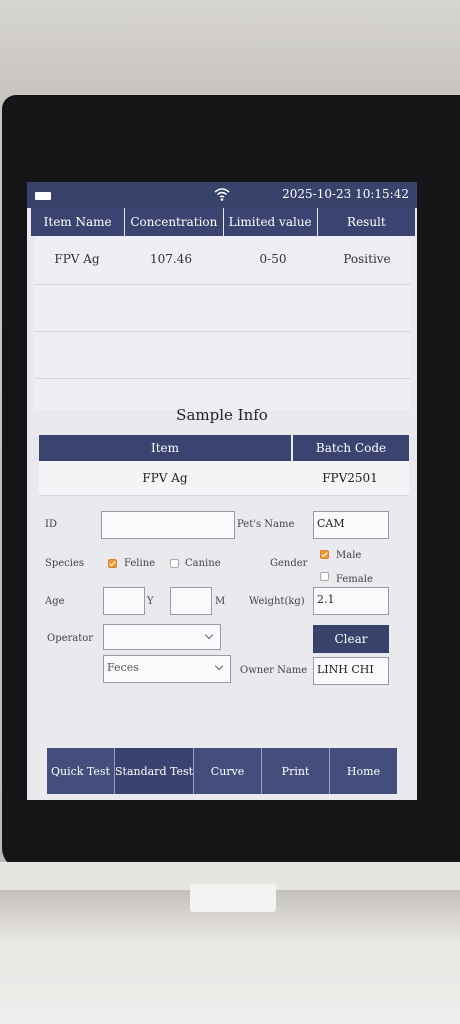  What do you see at coordinates (351, 525) in the screenshot?
I see `pet-name-input: CAM` at bounding box center [351, 525].